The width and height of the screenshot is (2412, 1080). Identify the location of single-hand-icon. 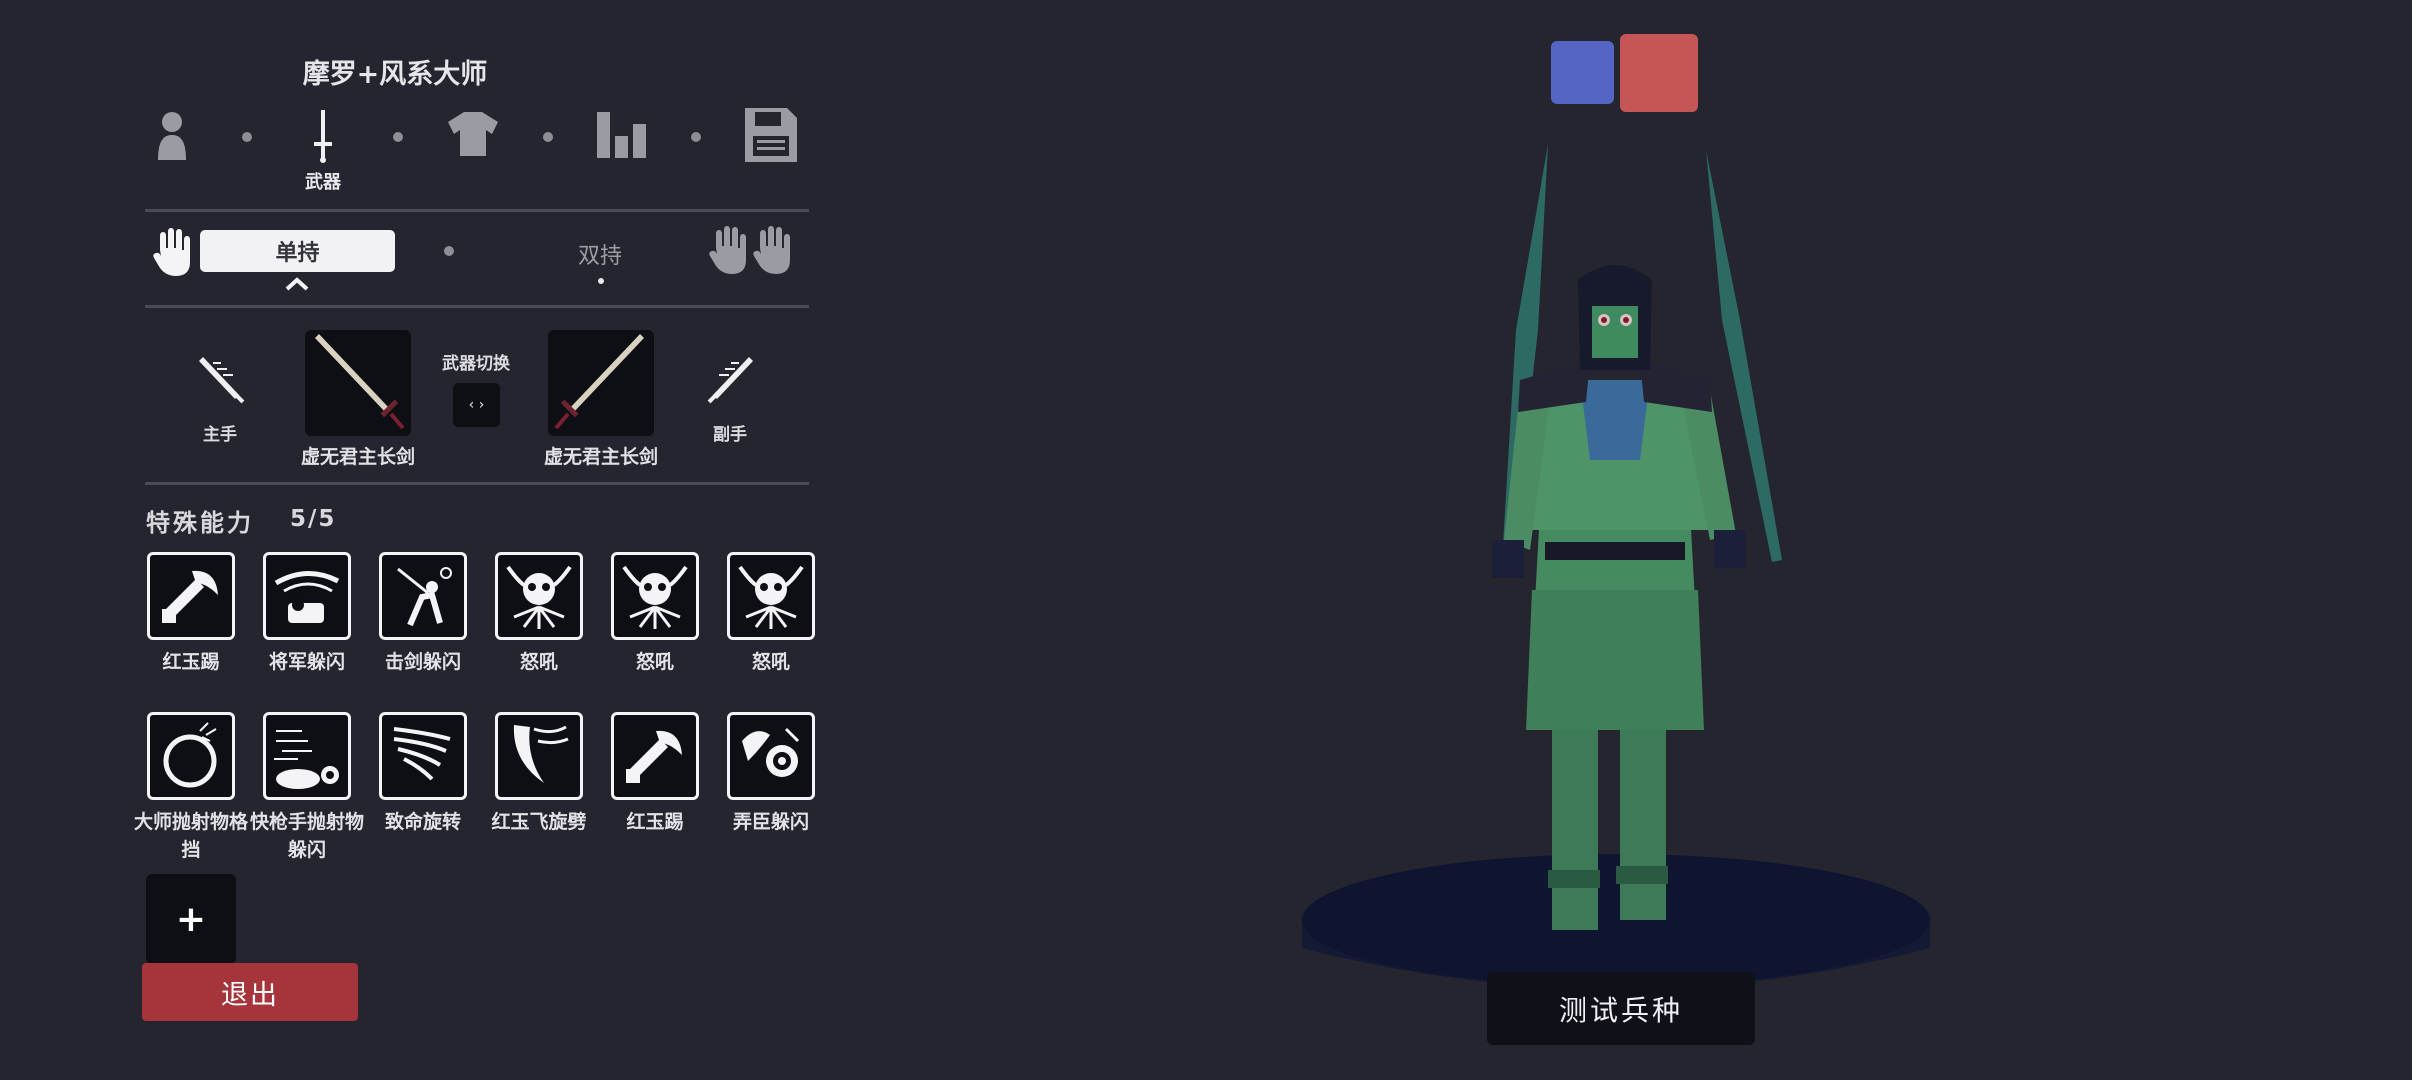
(174, 255).